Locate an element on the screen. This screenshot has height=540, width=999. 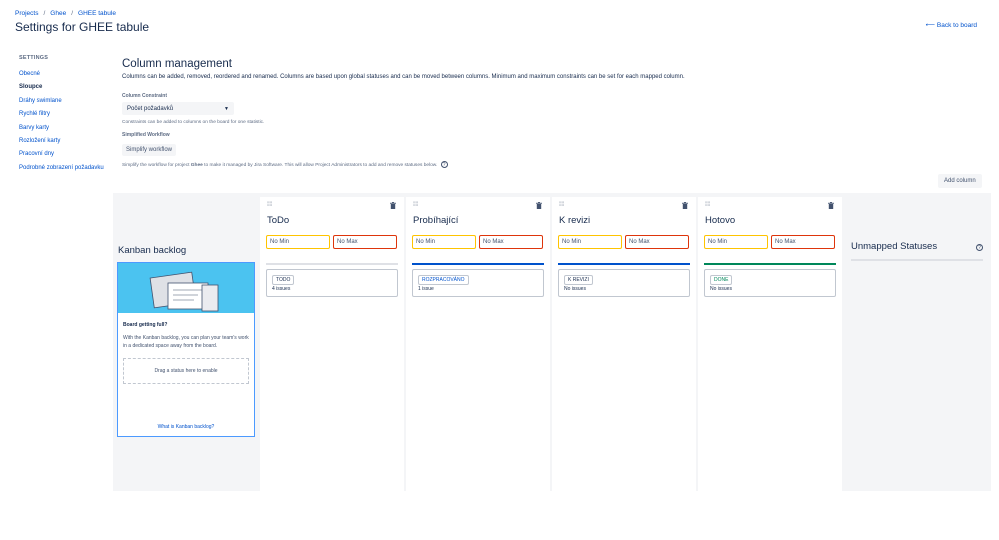
workflow-hint-pre: Simplify the workflow for project is located at coordinates (156, 165).